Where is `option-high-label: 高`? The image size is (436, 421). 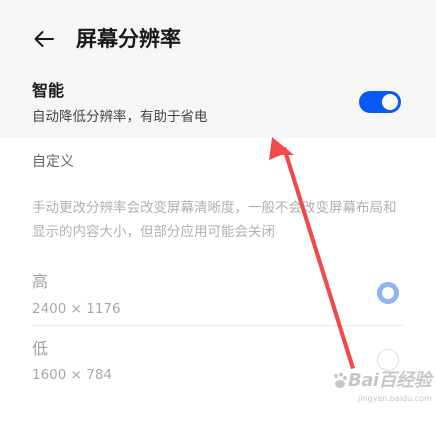 option-high-label: 高 is located at coordinates (40, 282).